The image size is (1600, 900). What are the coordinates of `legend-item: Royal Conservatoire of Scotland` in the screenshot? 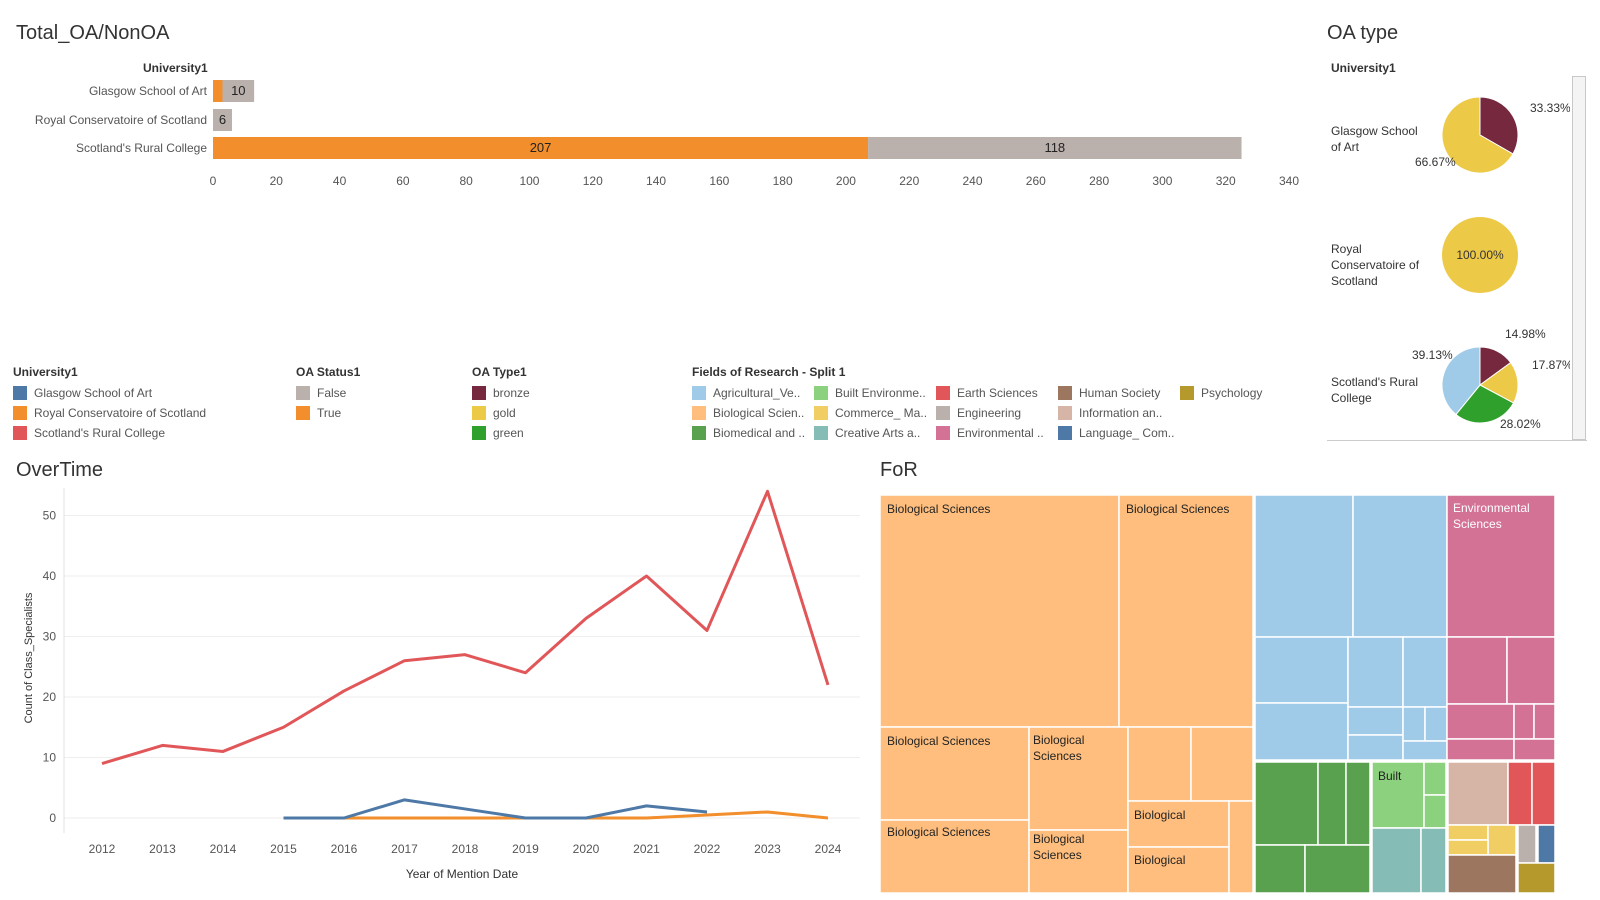 It's located at (143, 413).